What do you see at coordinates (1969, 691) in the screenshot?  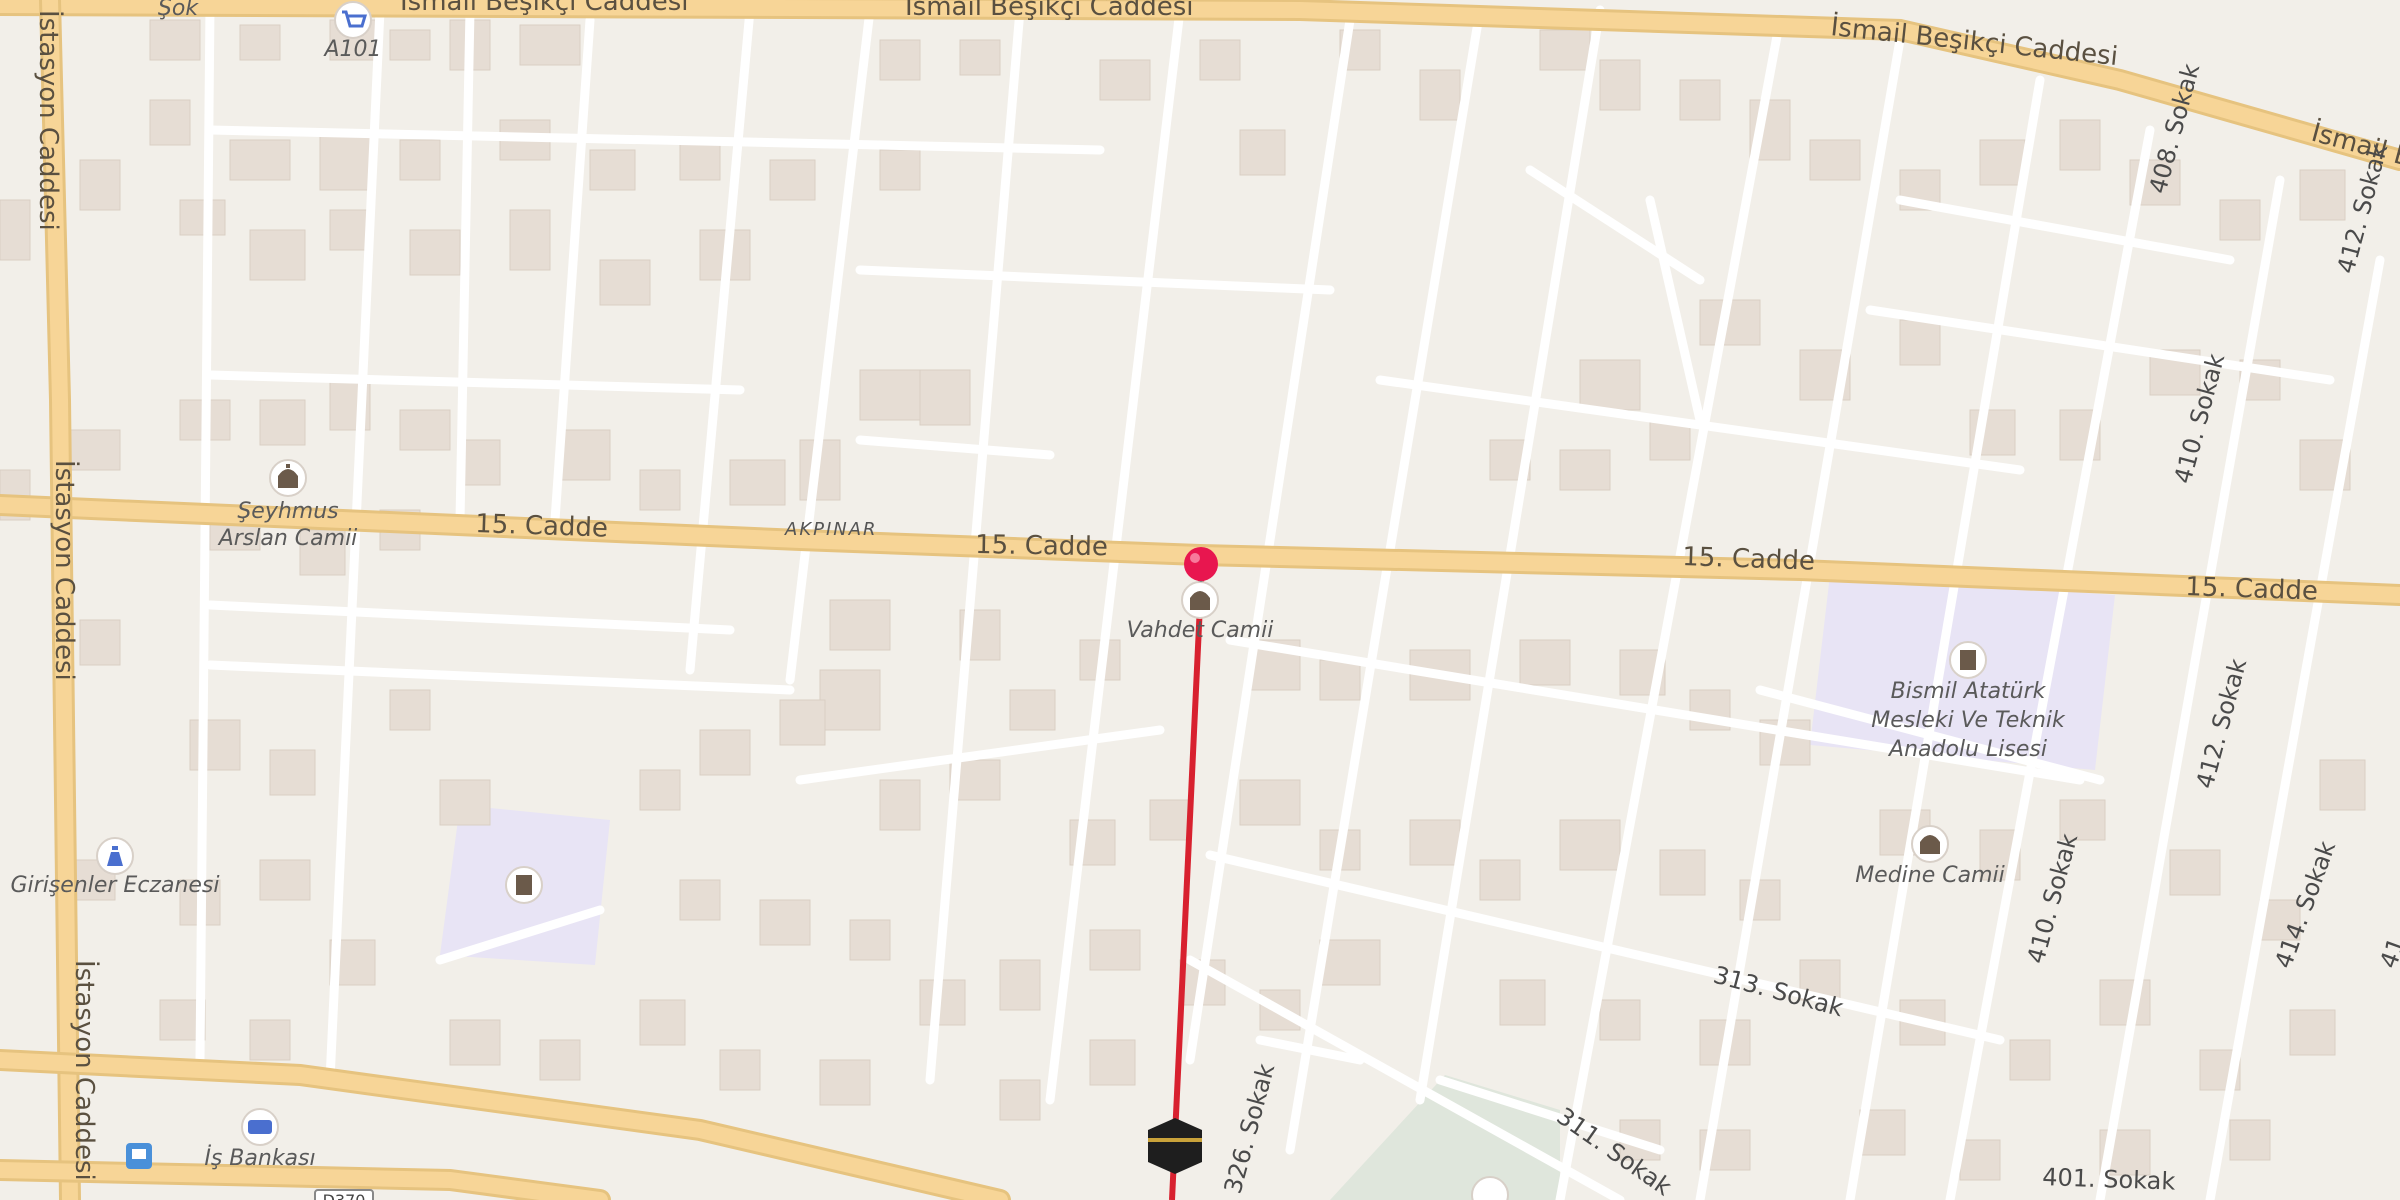 I see `poi-label-bismil-1: Bismil Atatürk` at bounding box center [1969, 691].